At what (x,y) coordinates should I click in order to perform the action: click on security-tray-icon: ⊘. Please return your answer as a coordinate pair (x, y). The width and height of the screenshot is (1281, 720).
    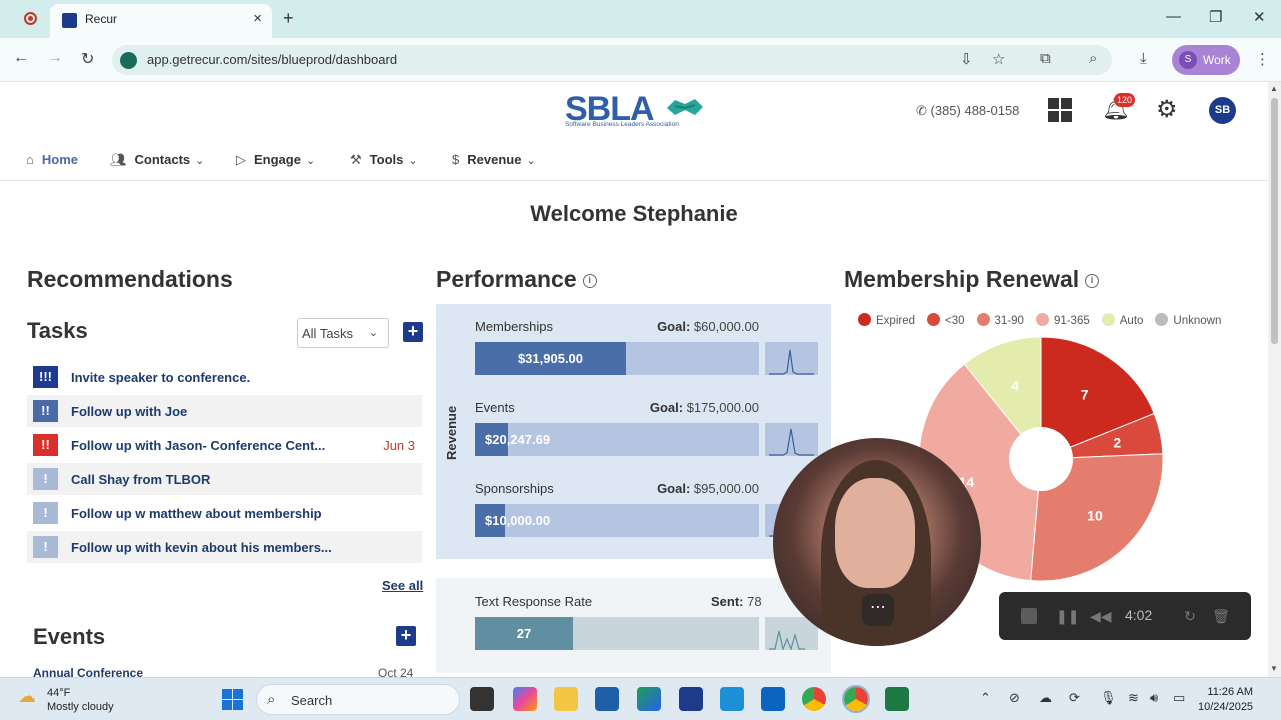
    Looking at the image, I should click on (1014, 698).